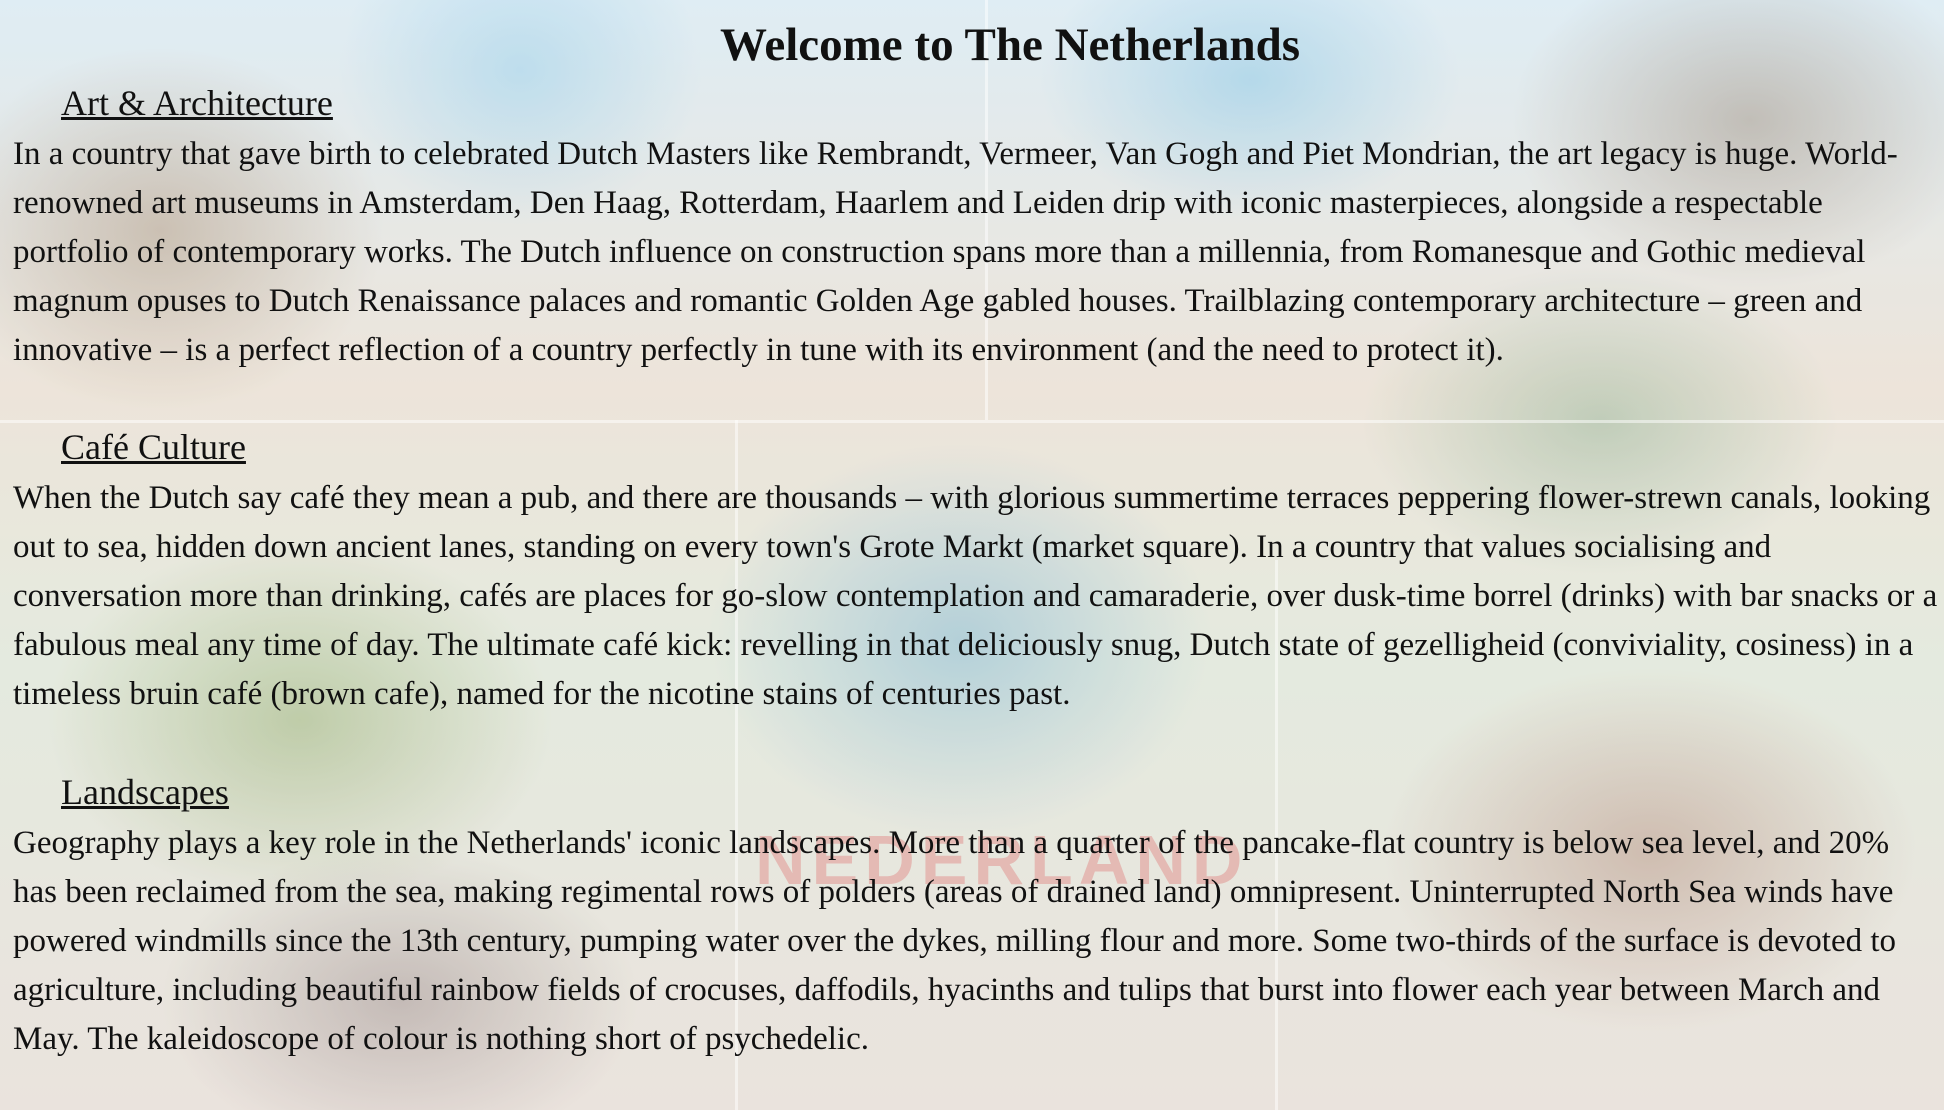 The height and width of the screenshot is (1110, 1944). What do you see at coordinates (145, 792) in the screenshot?
I see `section-heading-landscapes: Landscapes` at bounding box center [145, 792].